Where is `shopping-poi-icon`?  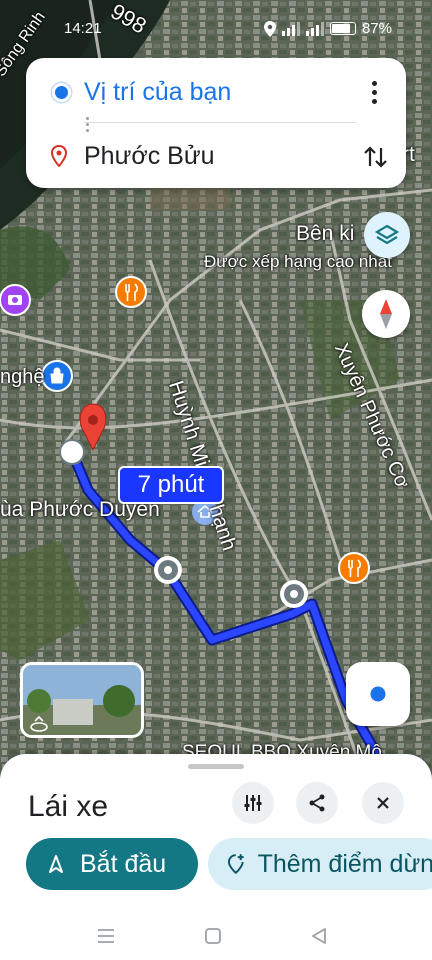
shopping-poi-icon is located at coordinates (57, 376).